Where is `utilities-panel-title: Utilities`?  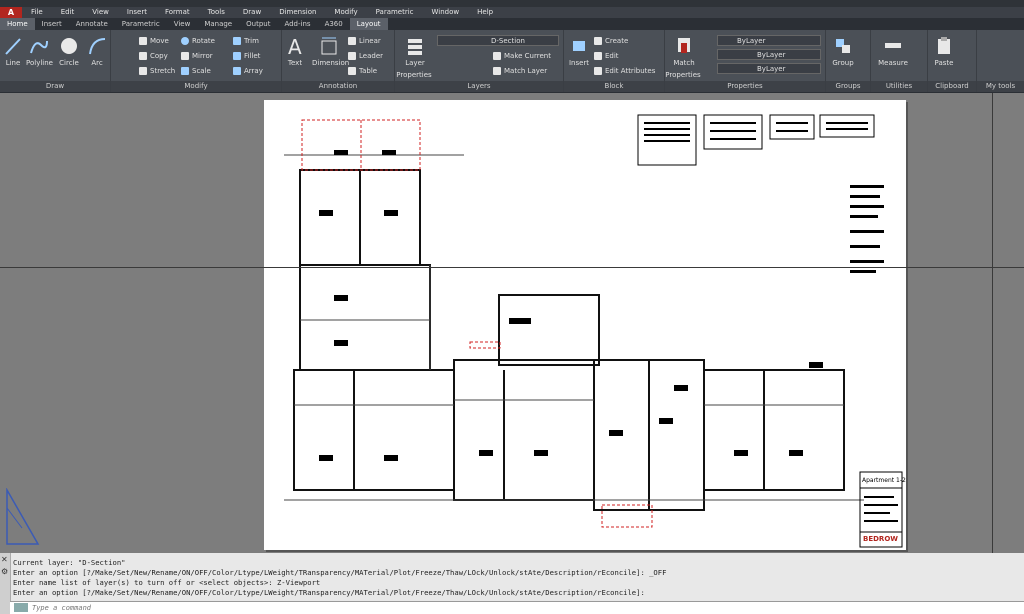 utilities-panel-title: Utilities is located at coordinates (899, 86).